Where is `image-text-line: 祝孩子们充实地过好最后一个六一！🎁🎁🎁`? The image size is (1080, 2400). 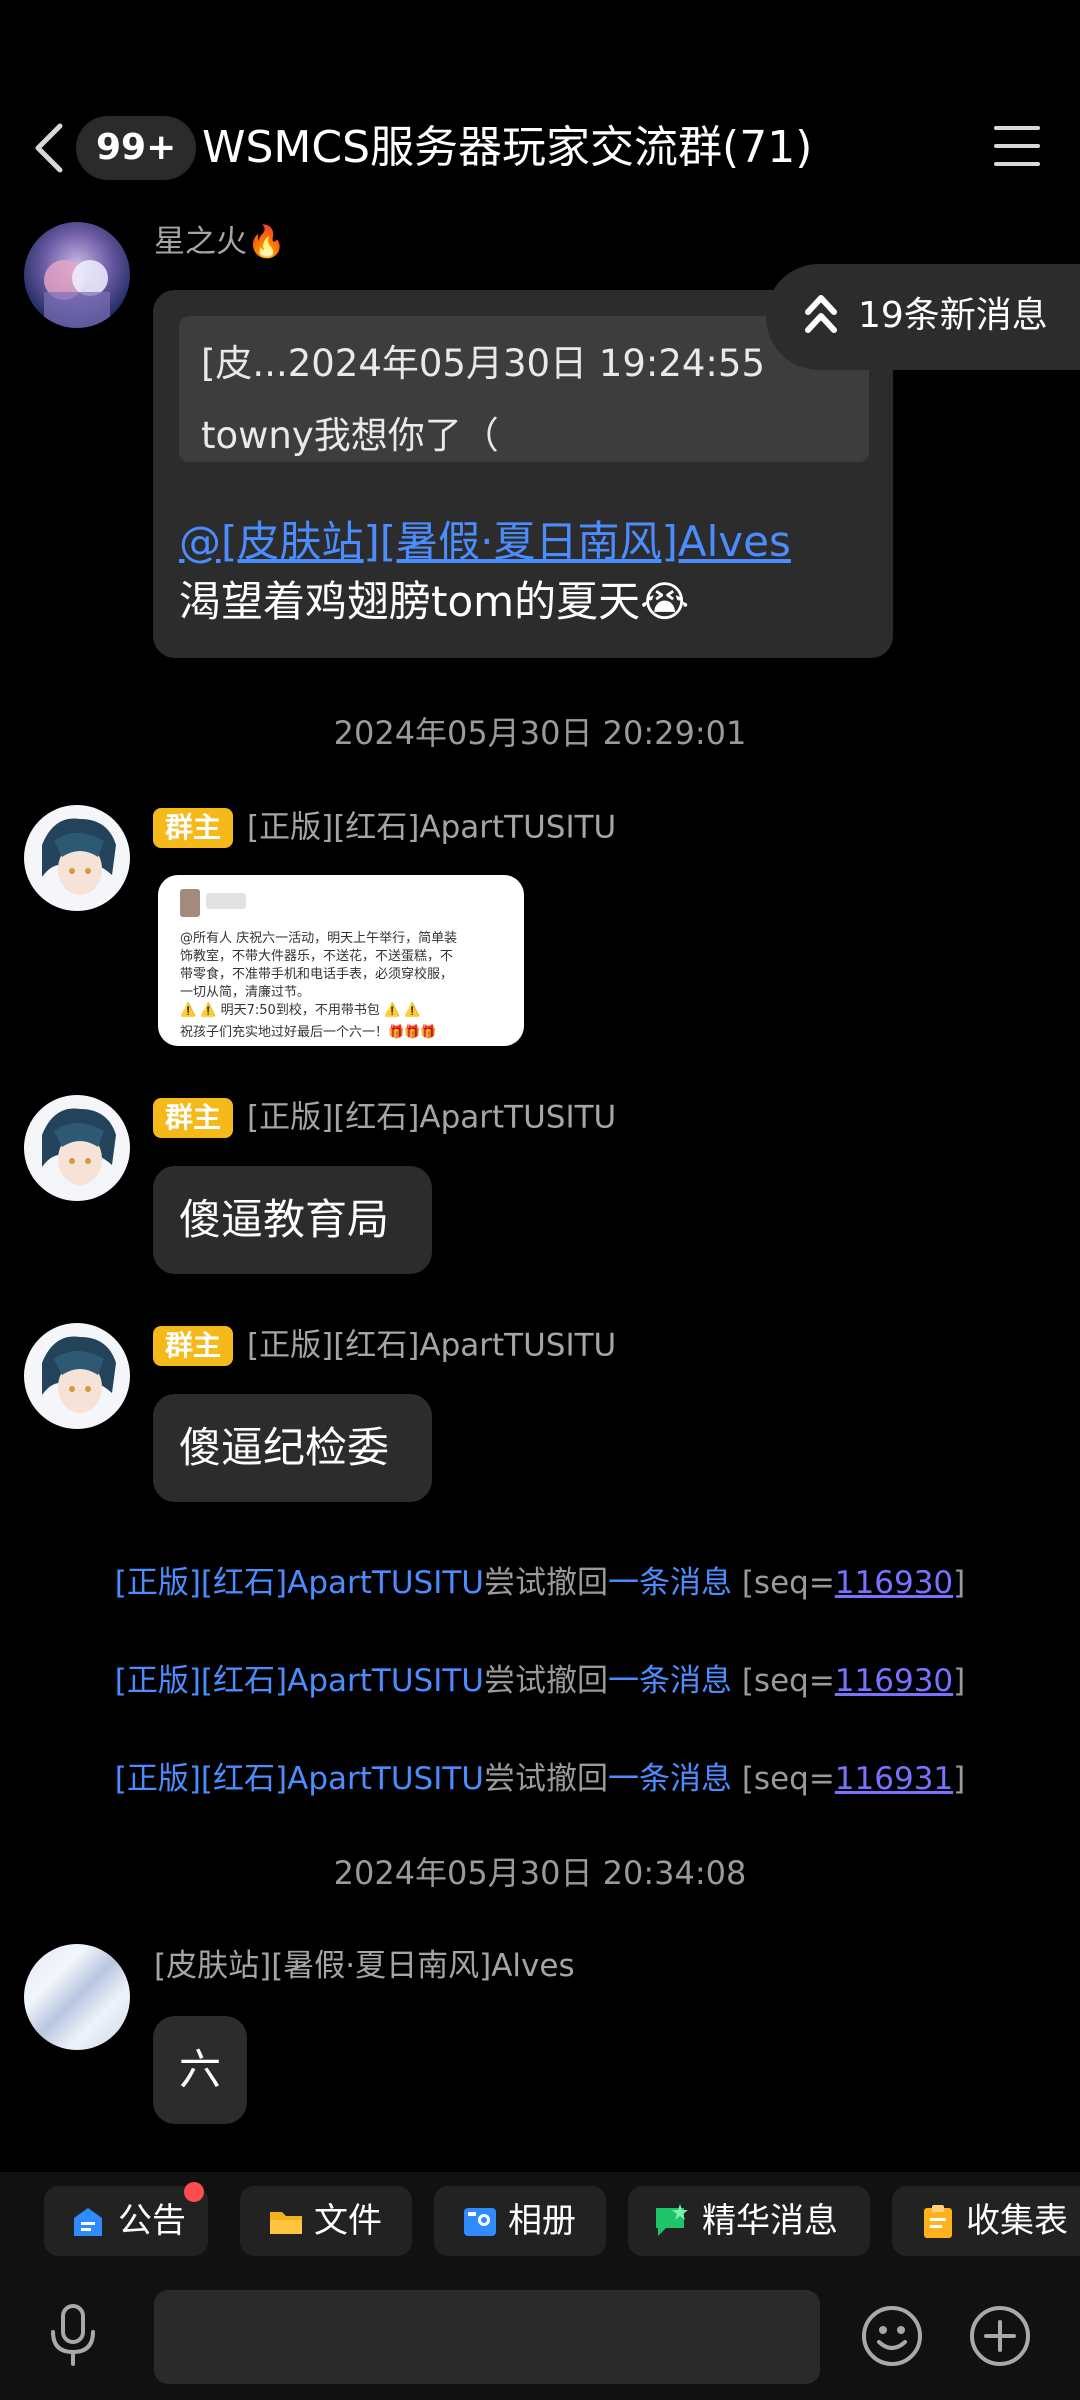 image-text-line: 祝孩子们充实地过好最后一个六一！🎁🎁🎁 is located at coordinates (308, 1032).